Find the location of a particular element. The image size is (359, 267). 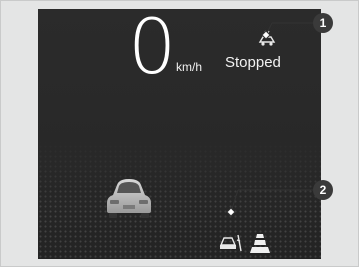

speed-readout: 0 is located at coordinates (152, 50).